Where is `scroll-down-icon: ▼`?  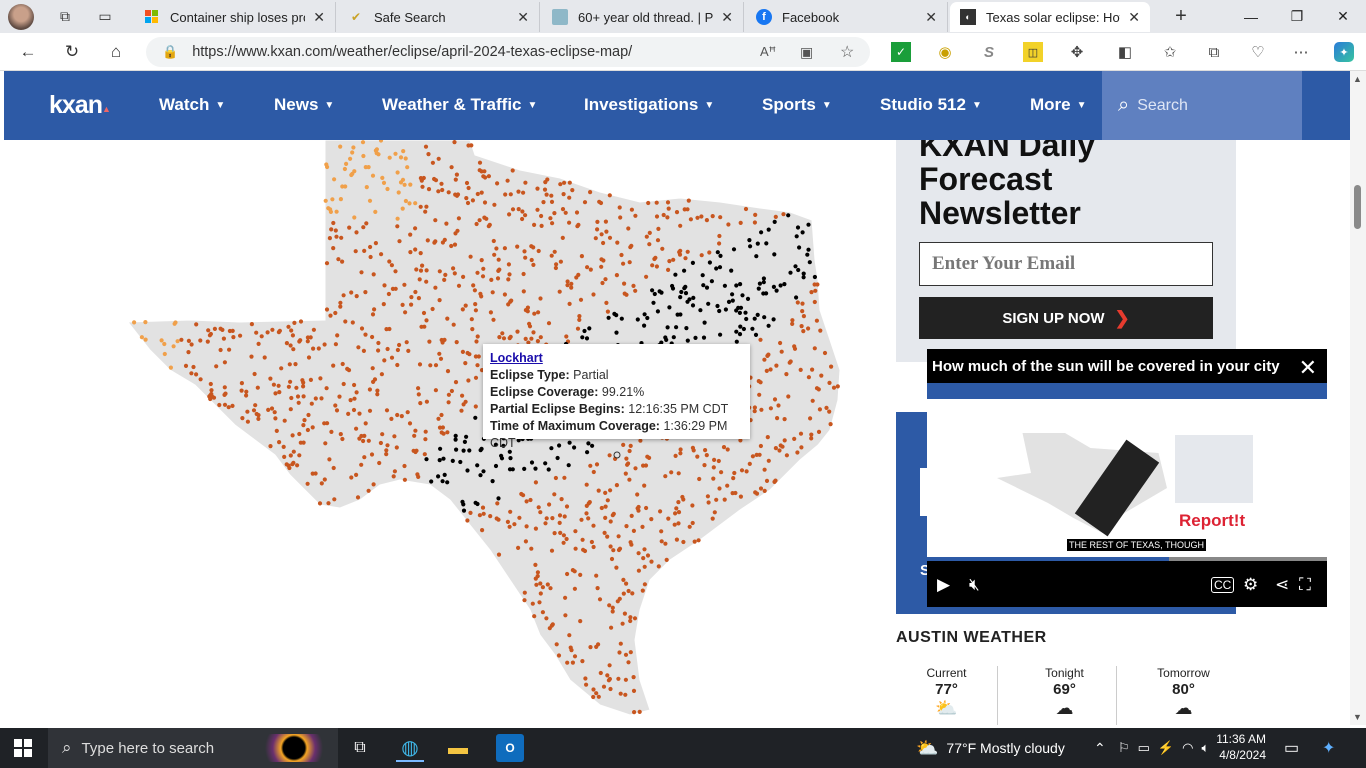 scroll-down-icon: ▼ is located at coordinates (1357, 717).